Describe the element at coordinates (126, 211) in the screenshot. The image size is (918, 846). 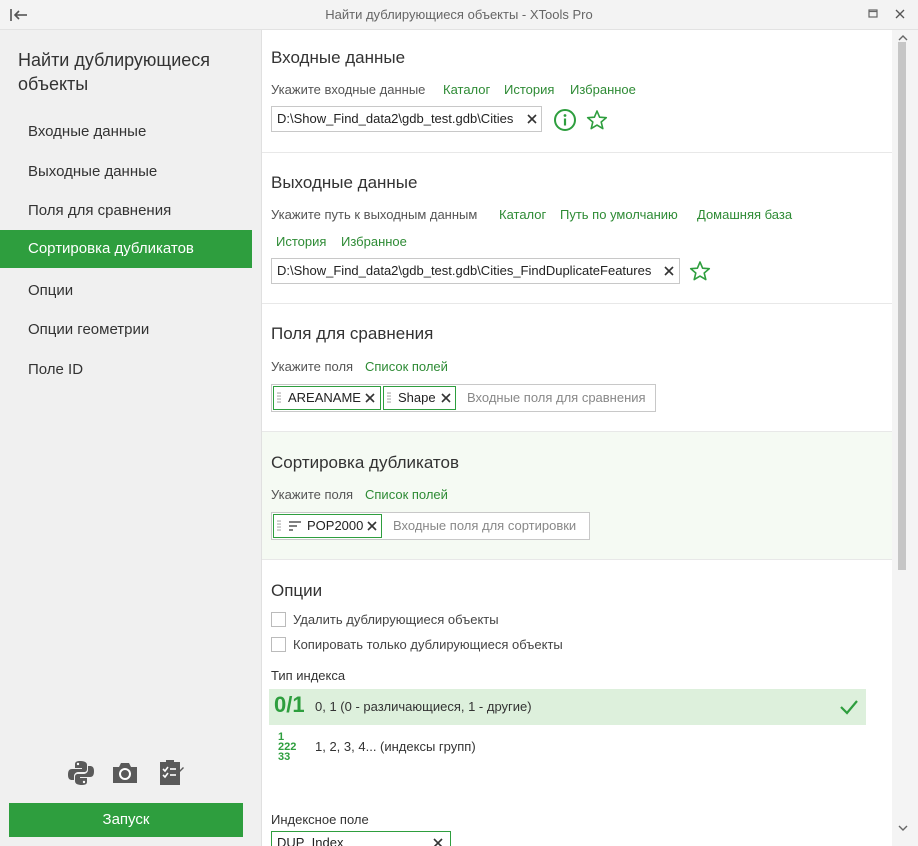
I see `sidebar-item-compare-fields: Поля для сравнения` at that location.